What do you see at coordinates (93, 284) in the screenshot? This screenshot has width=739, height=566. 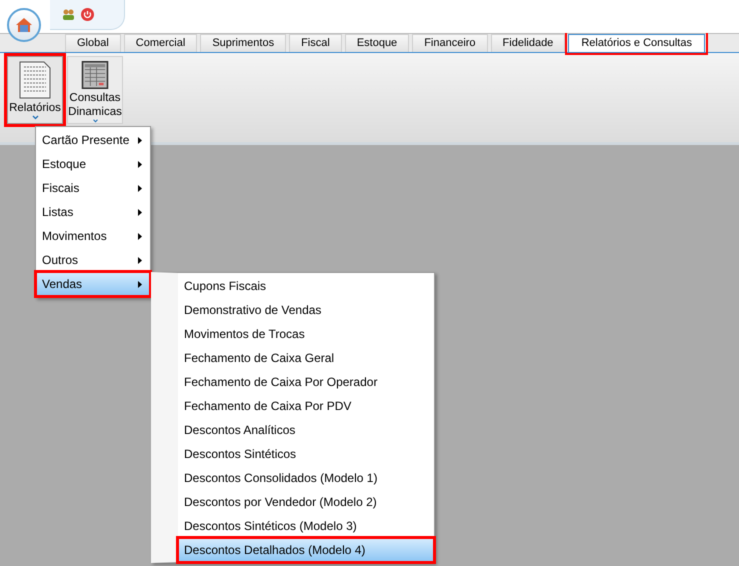 I see `menu-item: Vendas` at bounding box center [93, 284].